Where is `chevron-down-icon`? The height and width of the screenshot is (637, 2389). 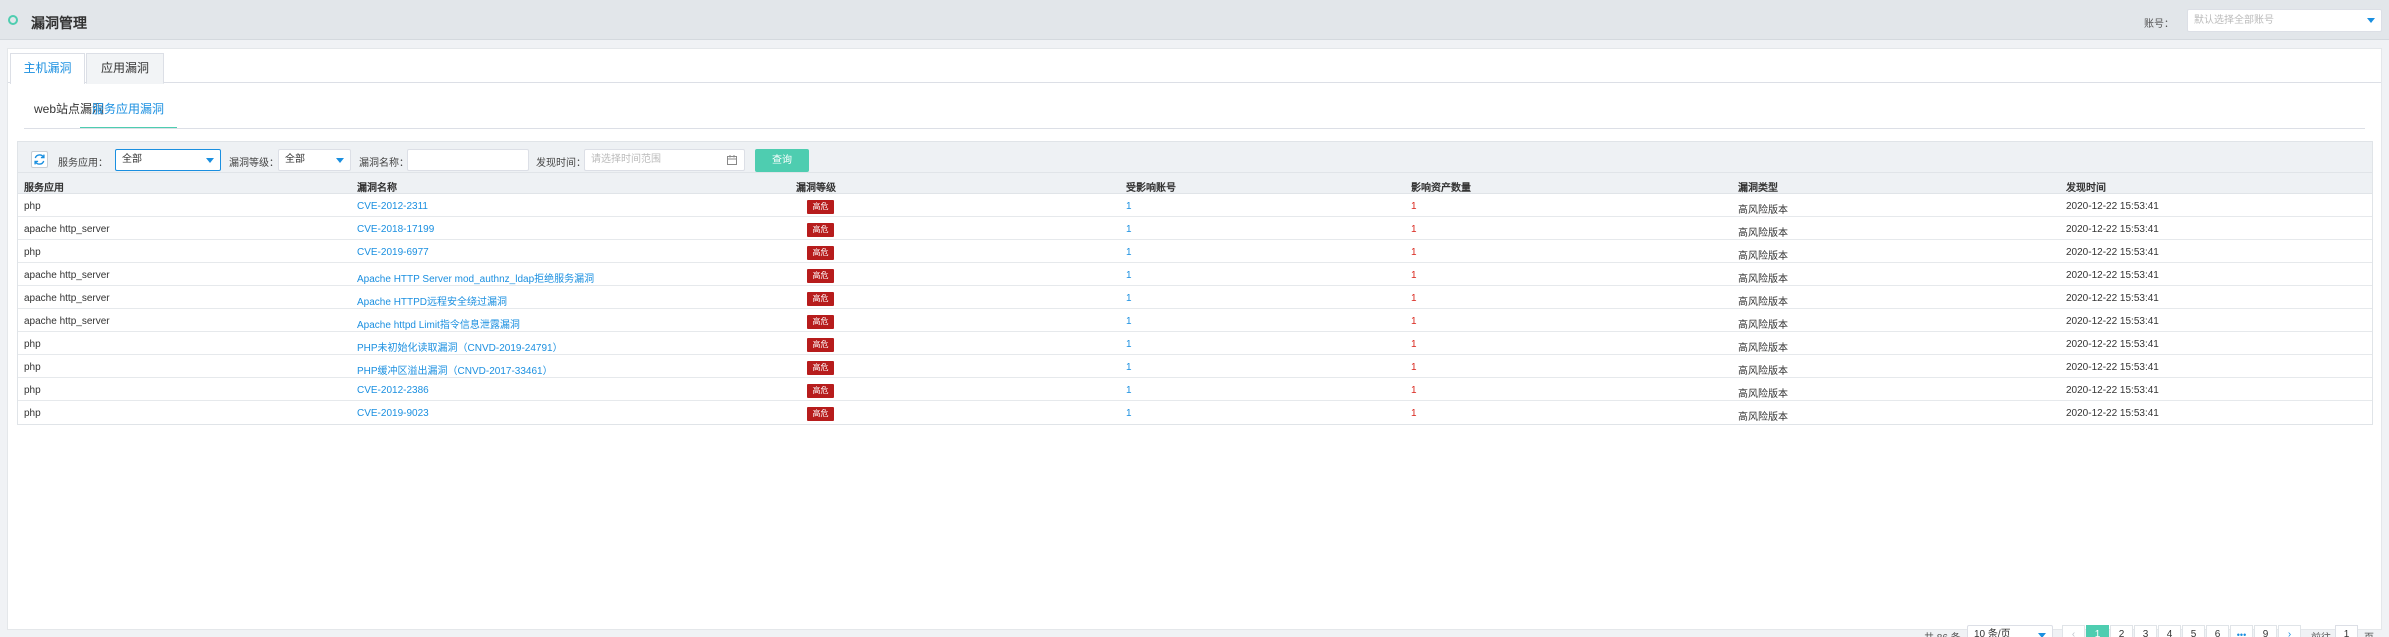 chevron-down-icon is located at coordinates (2042, 635).